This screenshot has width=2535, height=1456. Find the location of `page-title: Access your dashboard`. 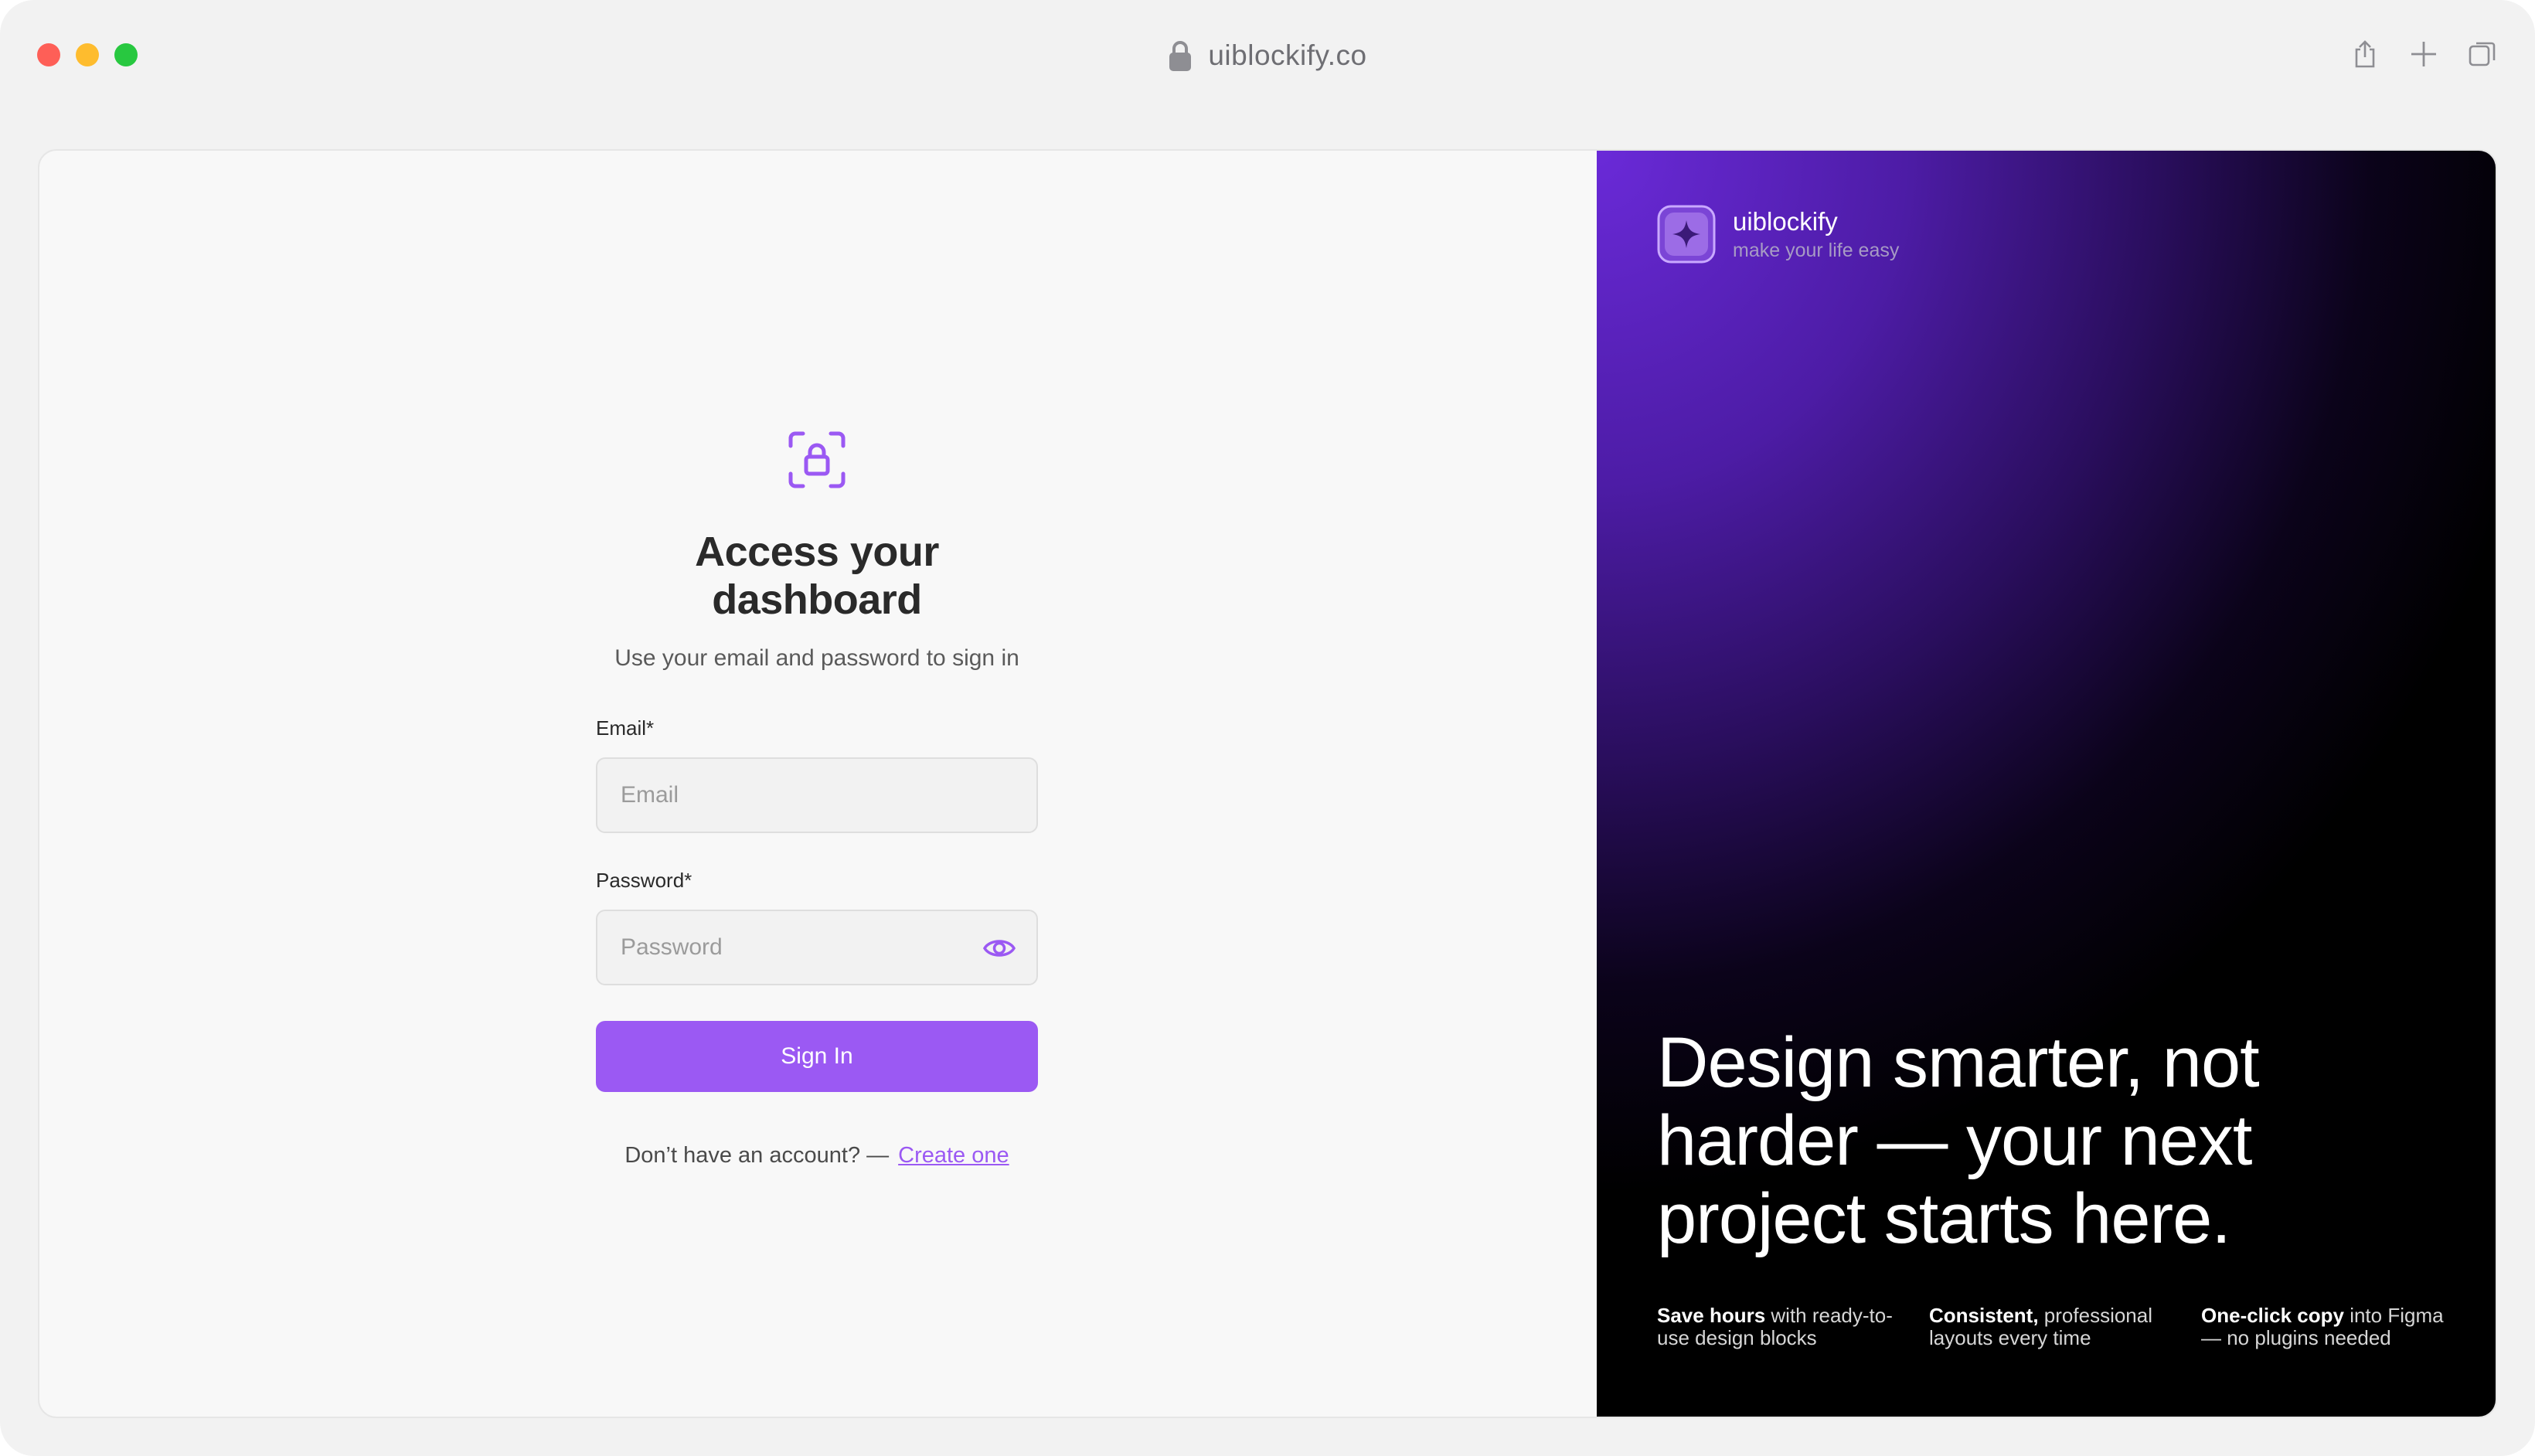

page-title: Access your dashboard is located at coordinates (817, 576).